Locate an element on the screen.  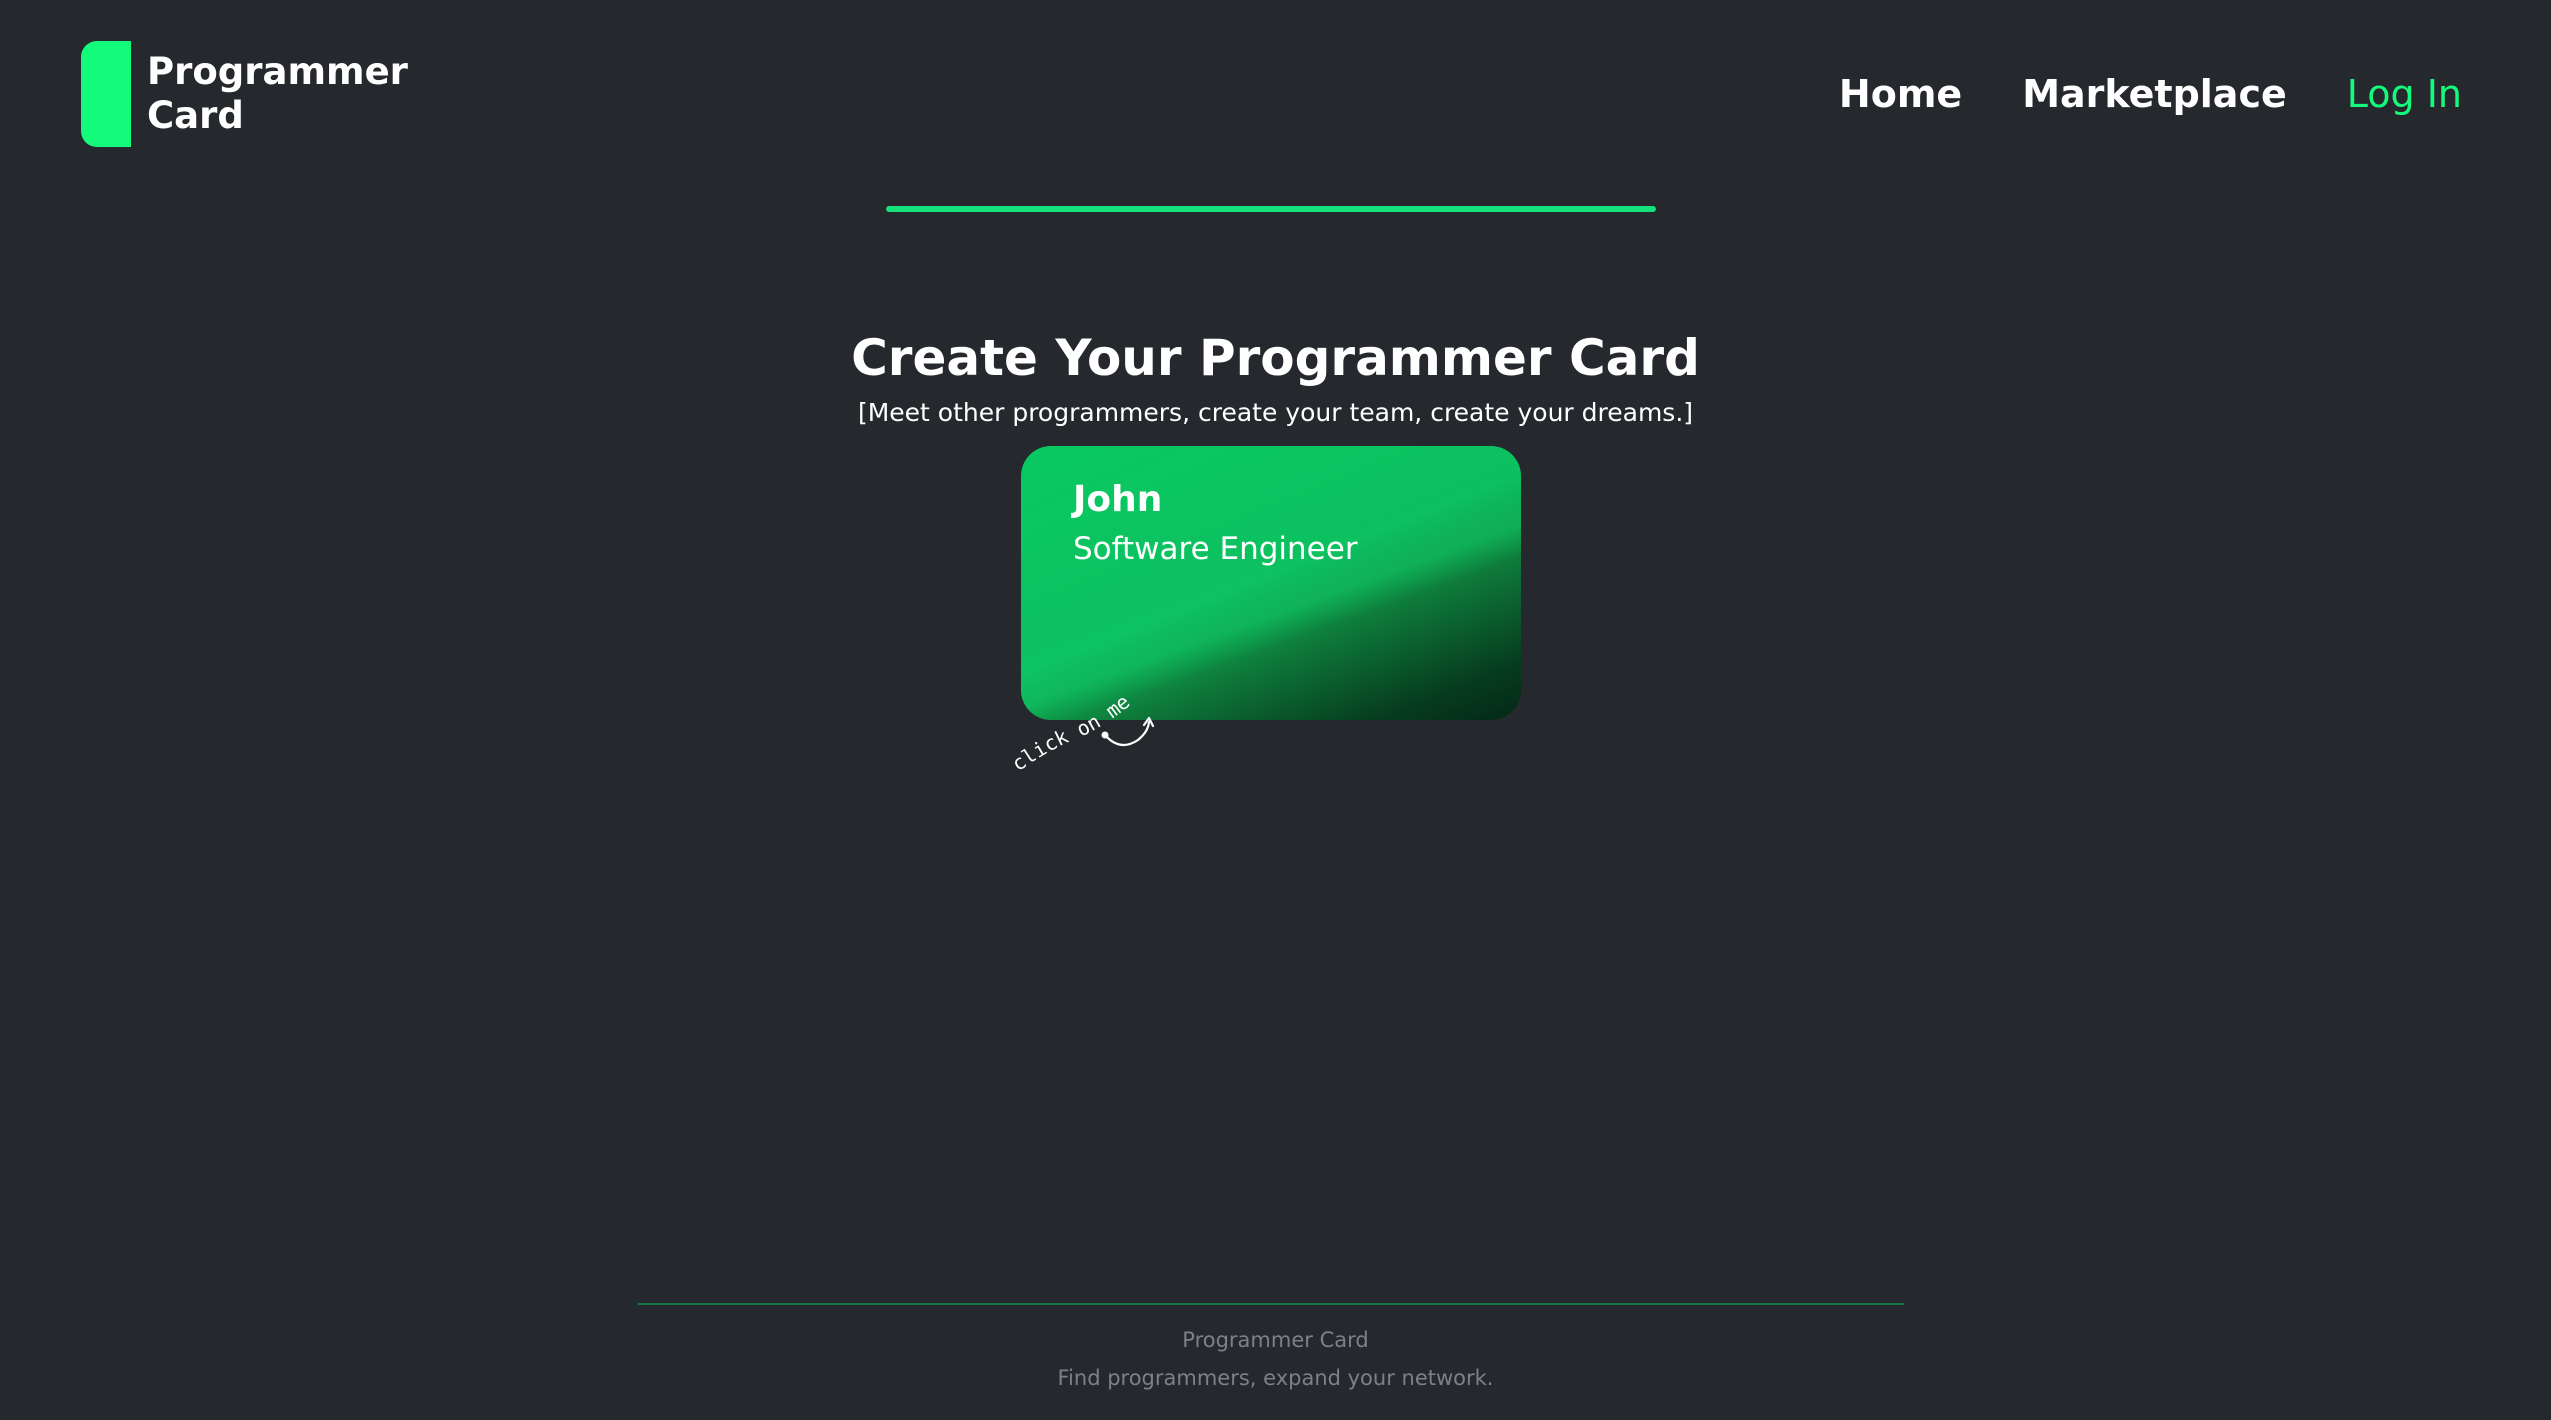
logo-mark is located at coordinates (106, 94).